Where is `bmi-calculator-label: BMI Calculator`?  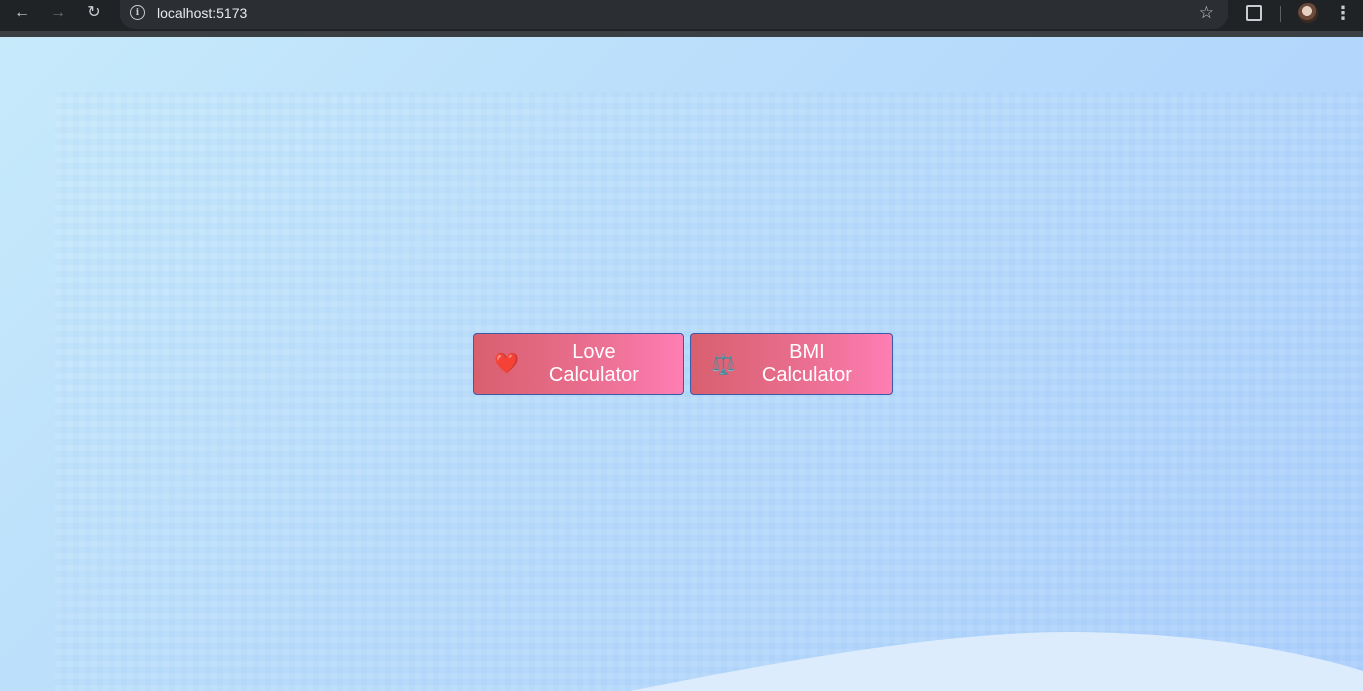 bmi-calculator-label: BMI Calculator is located at coordinates (806, 363).